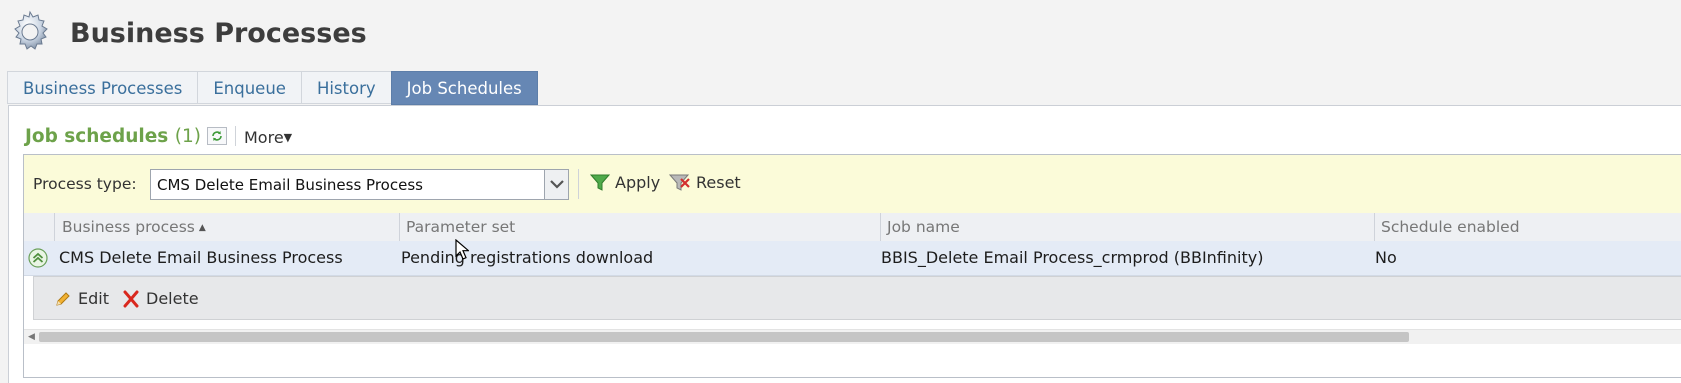 Image resolution: width=1681 pixels, height=383 pixels. I want to click on reset-button: Reset, so click(705, 182).